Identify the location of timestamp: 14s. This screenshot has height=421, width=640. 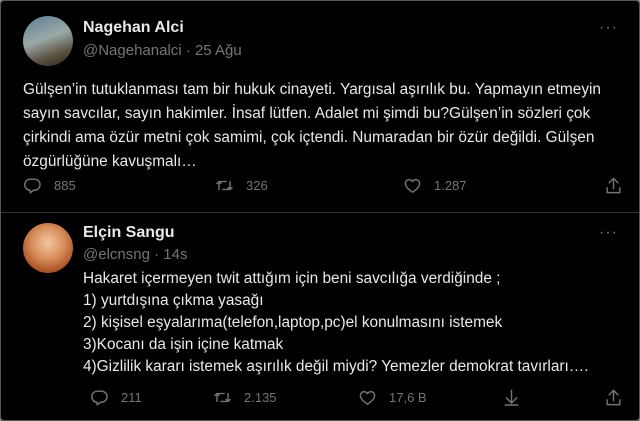
(175, 254).